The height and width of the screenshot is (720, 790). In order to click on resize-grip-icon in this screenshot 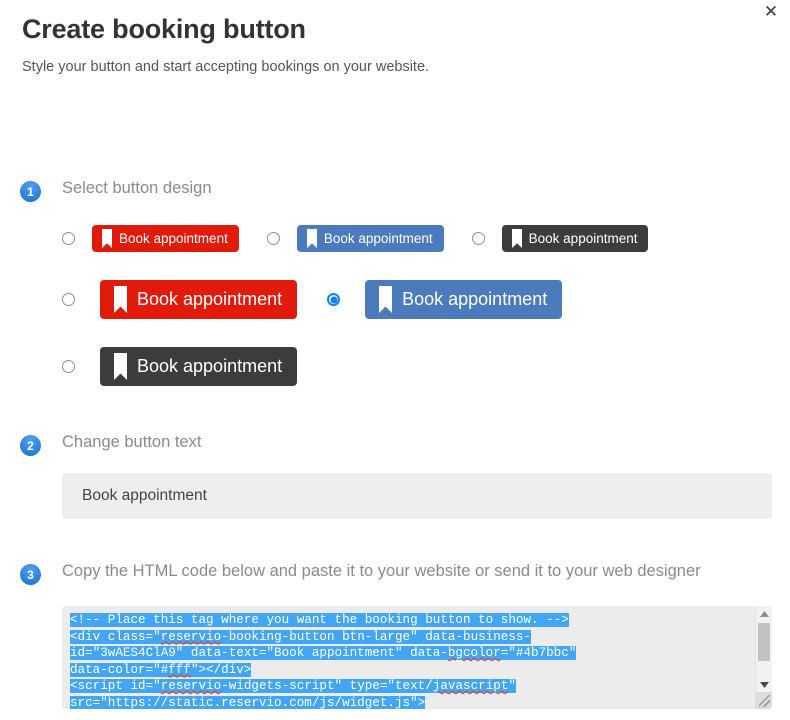, I will do `click(764, 700)`.